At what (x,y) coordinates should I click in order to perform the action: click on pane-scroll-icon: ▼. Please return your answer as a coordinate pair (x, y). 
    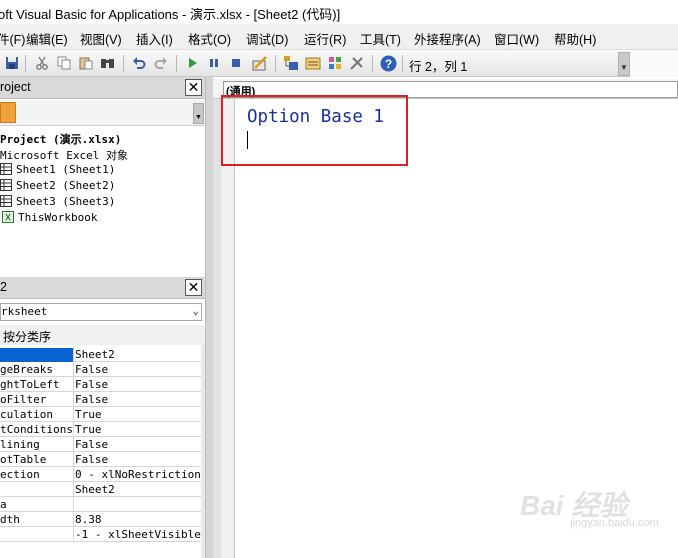
    Looking at the image, I should click on (198, 113).